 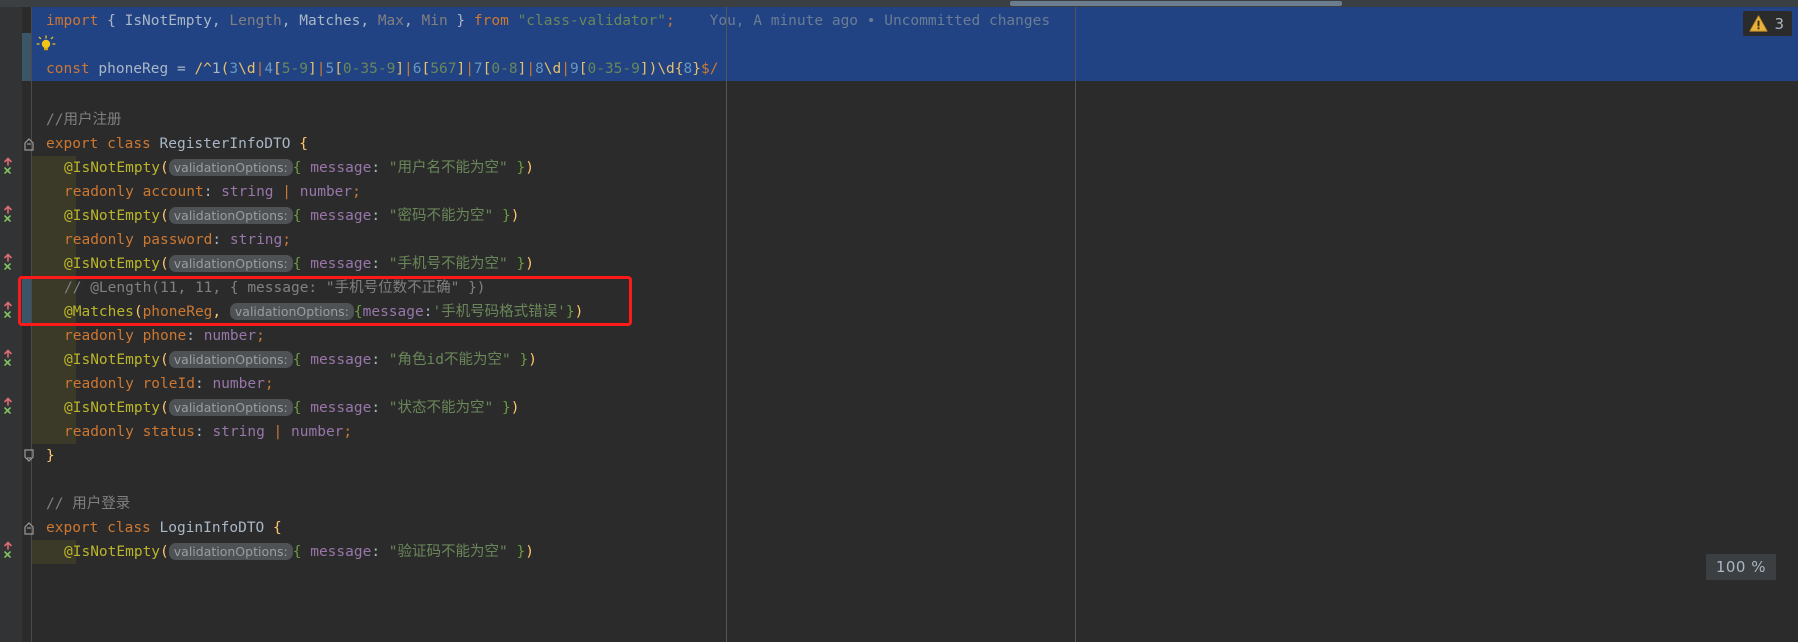 I want to click on code-token: "class-validator", so click(x=591, y=21).